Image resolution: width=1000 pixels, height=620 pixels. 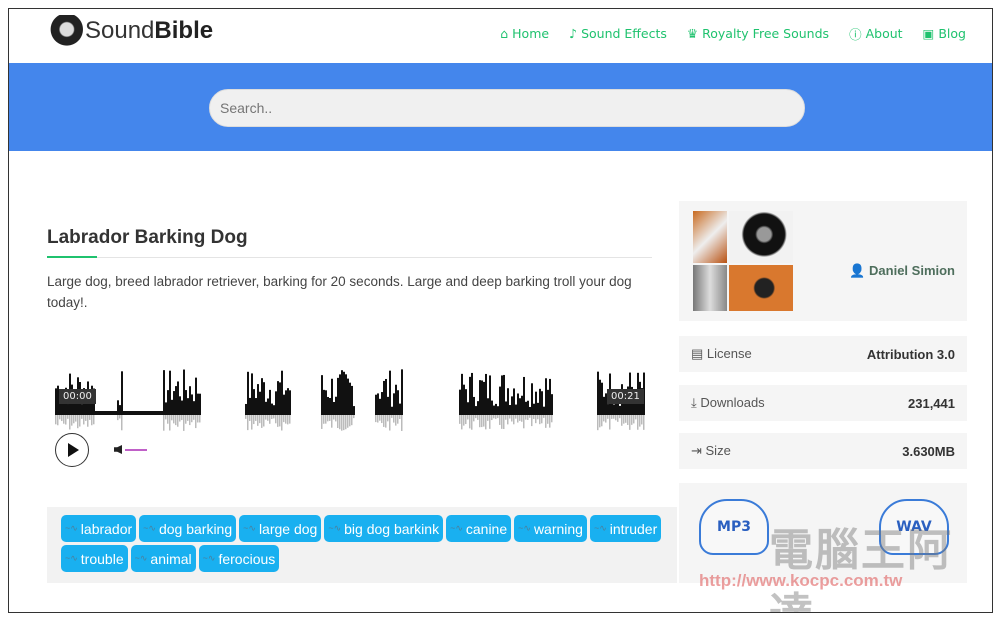 What do you see at coordinates (94, 558) in the screenshot?
I see `tag-trouble: ~∿ trouble` at bounding box center [94, 558].